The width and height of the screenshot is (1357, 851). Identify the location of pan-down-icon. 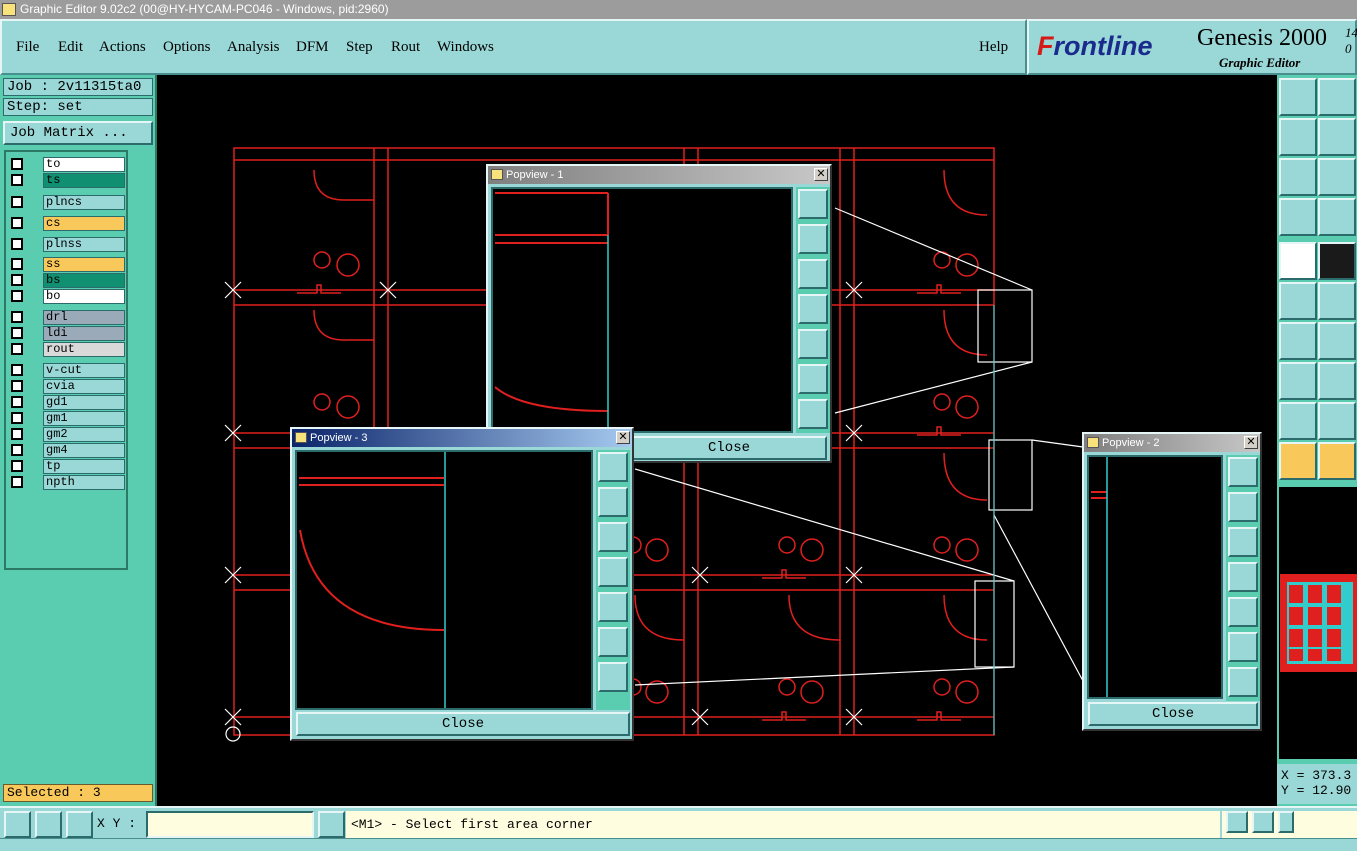
(1337, 97).